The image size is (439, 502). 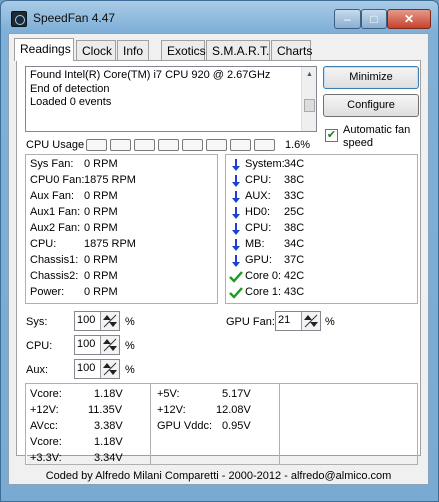 I want to click on fan-label: Aux Fan:, so click(x=52, y=196).